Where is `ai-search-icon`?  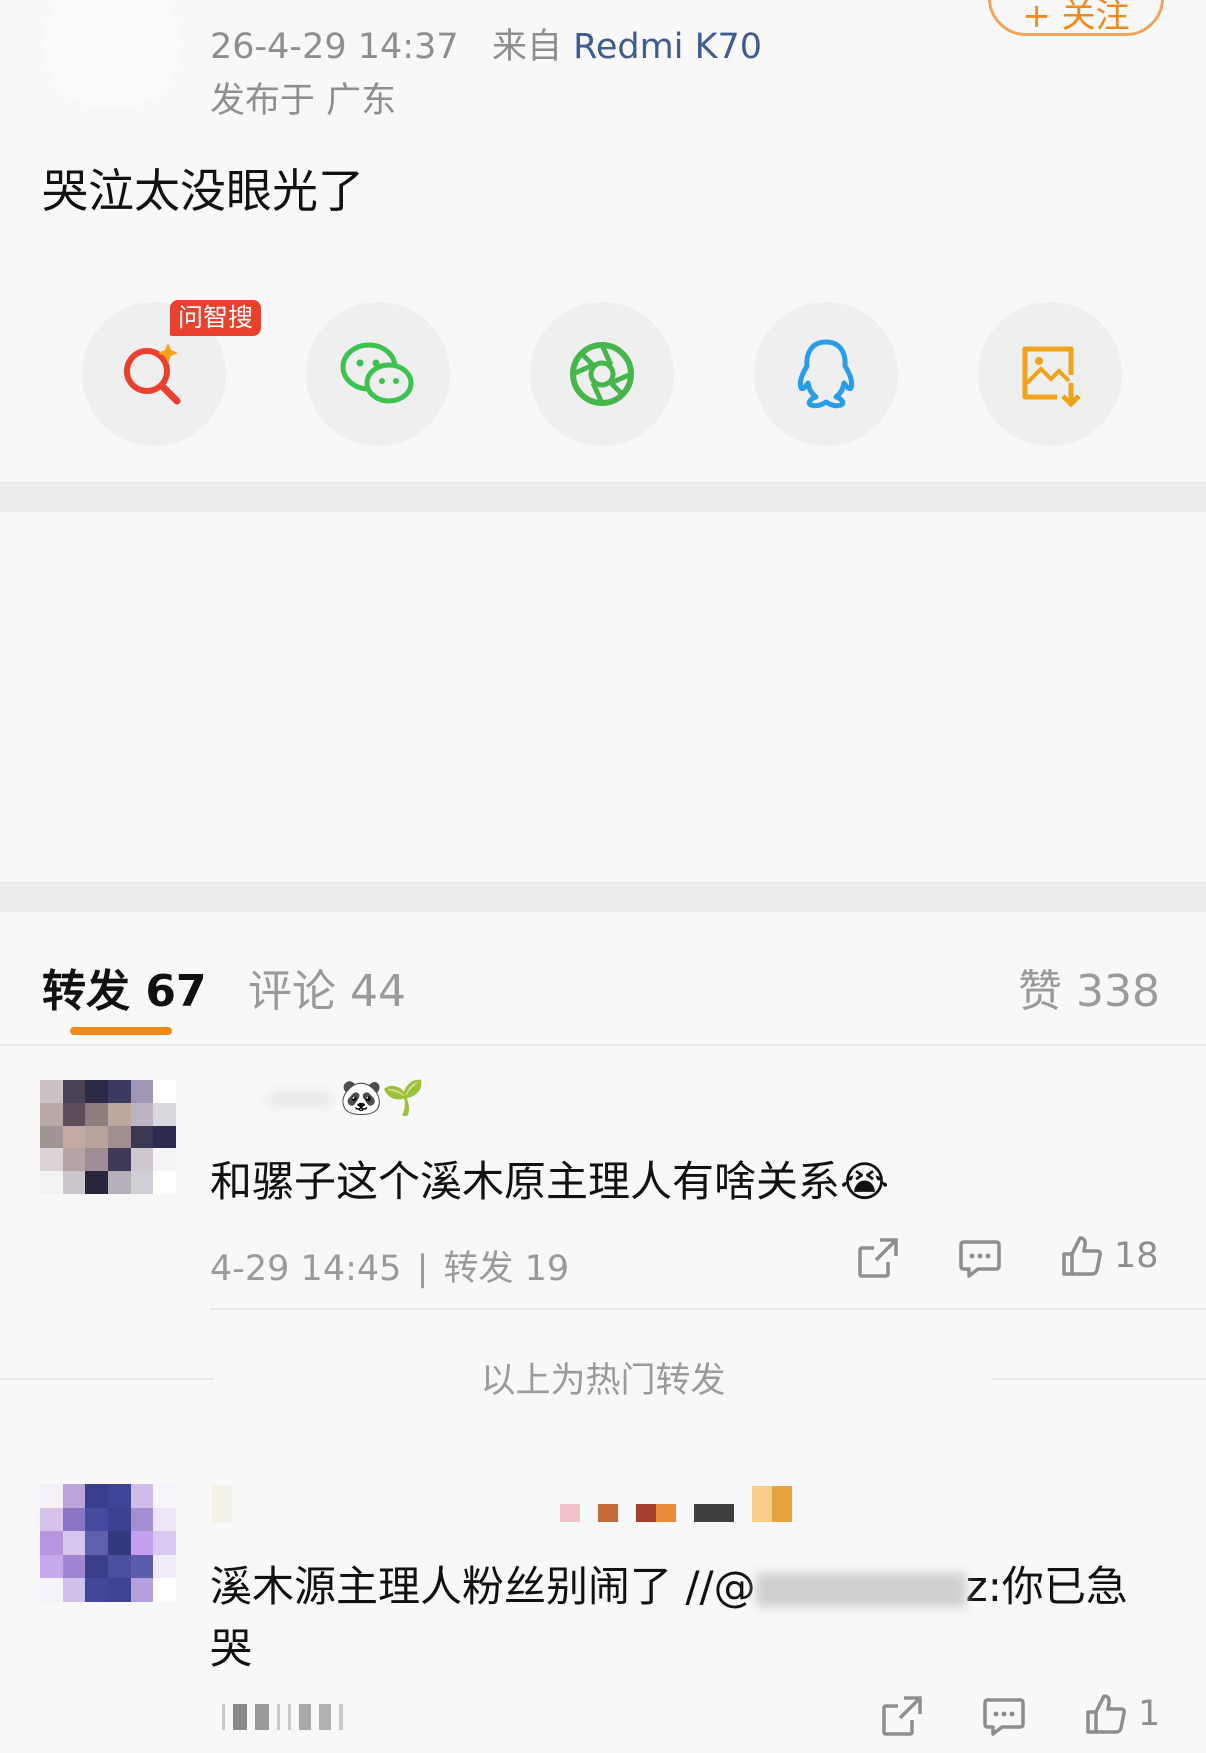 ai-search-icon is located at coordinates (152, 374).